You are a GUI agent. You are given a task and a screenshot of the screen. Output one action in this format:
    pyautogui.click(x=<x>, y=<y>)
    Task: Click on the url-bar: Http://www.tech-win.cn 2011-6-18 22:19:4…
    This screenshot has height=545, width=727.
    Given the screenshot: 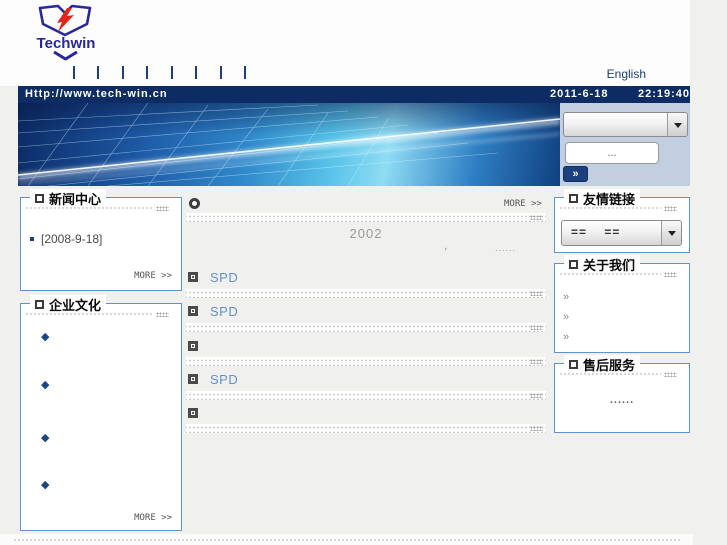 What is the action you would take?
    pyautogui.click(x=354, y=94)
    